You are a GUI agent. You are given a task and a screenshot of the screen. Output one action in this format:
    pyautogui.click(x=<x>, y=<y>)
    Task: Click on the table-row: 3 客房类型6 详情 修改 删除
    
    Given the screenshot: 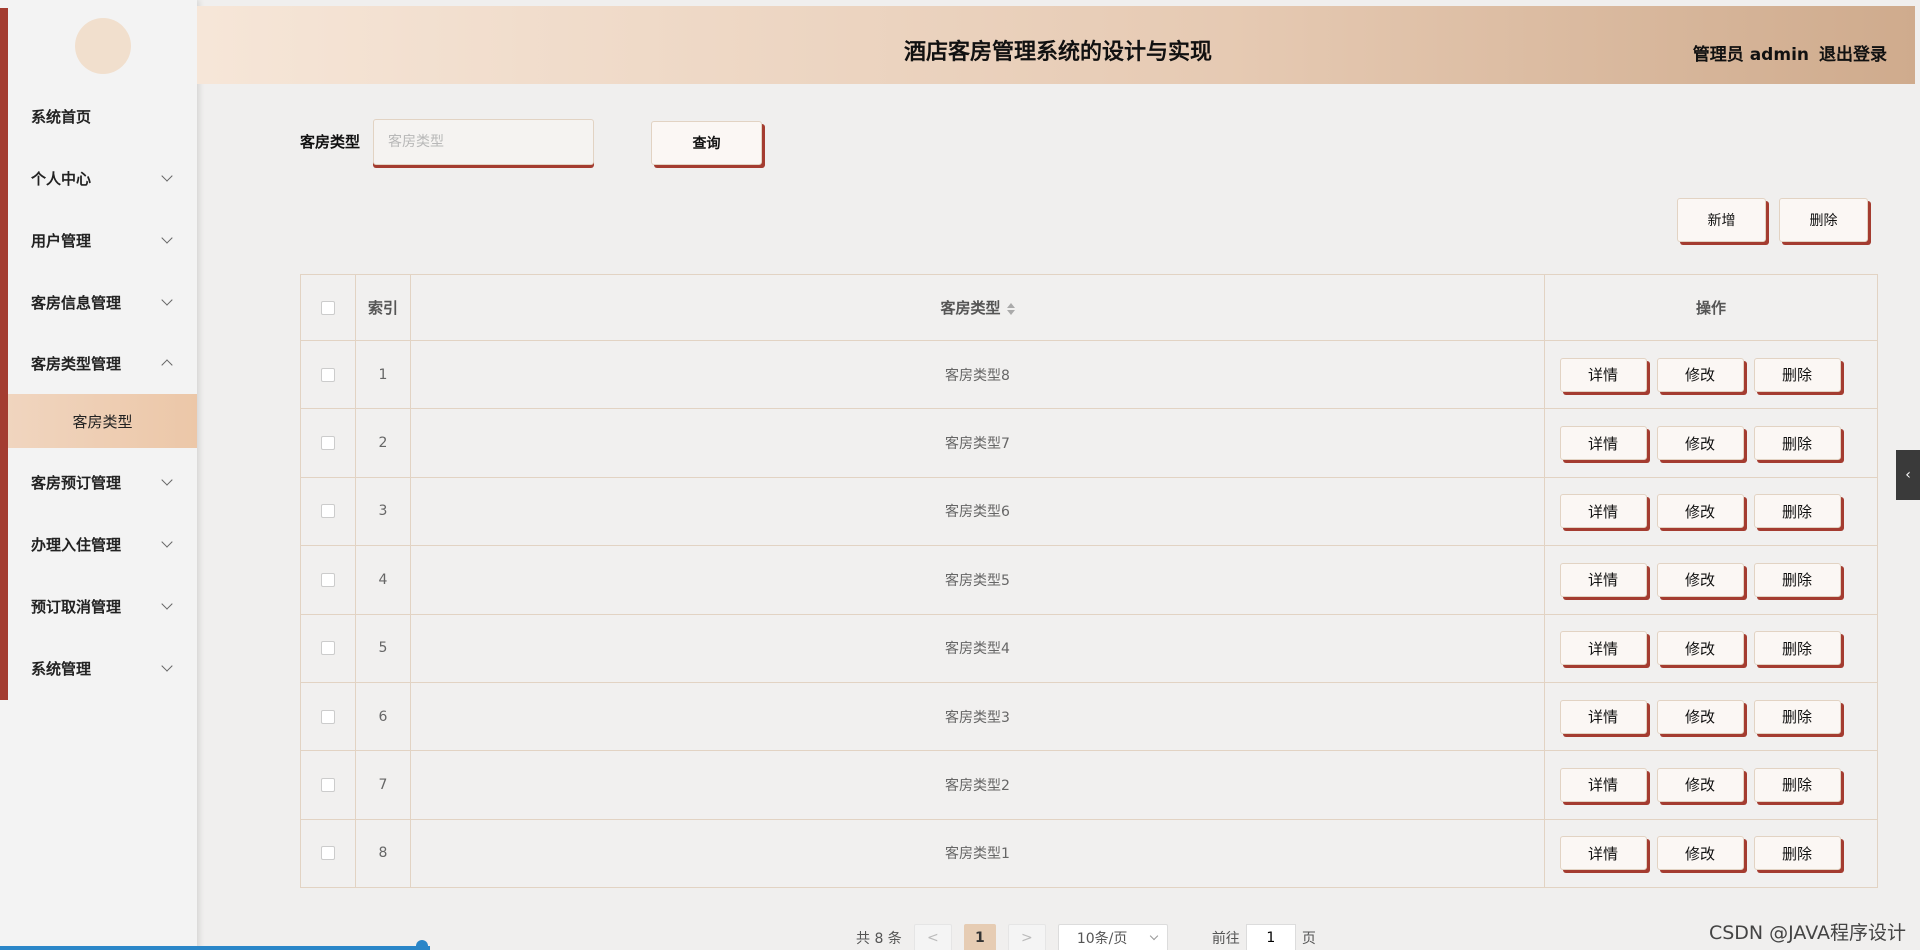 What is the action you would take?
    pyautogui.click(x=1089, y=511)
    